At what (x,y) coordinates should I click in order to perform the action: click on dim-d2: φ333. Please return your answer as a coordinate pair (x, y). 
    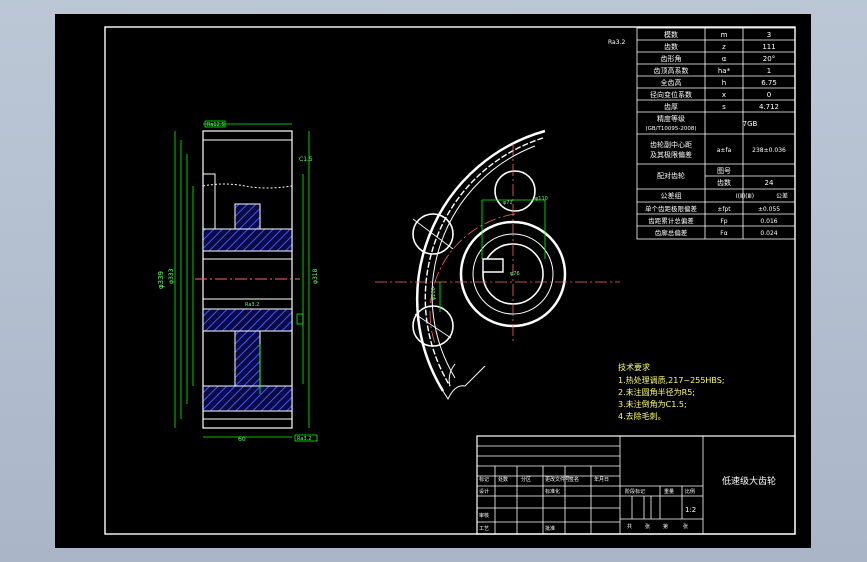
    Looking at the image, I should click on (171, 276).